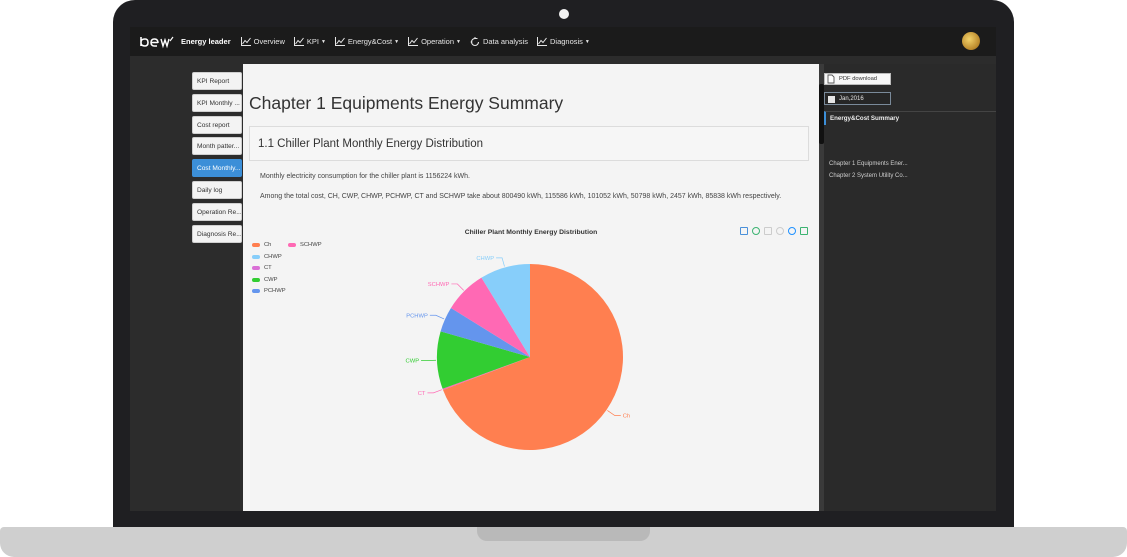 The height and width of the screenshot is (557, 1127). I want to click on refresh-icon, so click(475, 41).